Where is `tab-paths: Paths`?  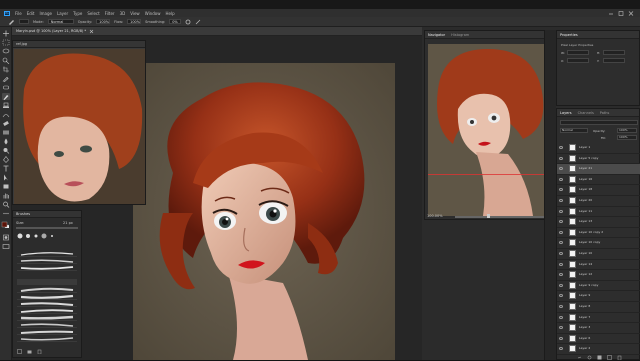 tab-paths: Paths is located at coordinates (605, 113).